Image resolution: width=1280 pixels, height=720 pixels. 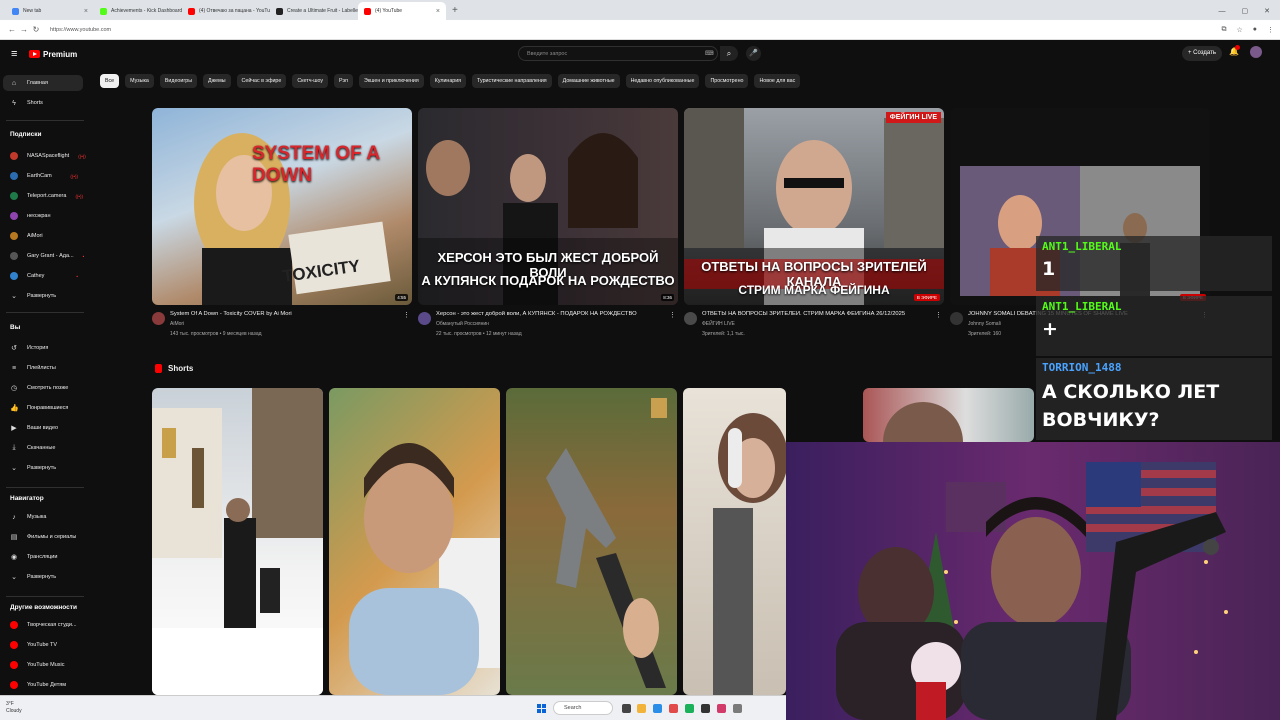 I want to click on you-heading: Вы, so click(x=15, y=327).